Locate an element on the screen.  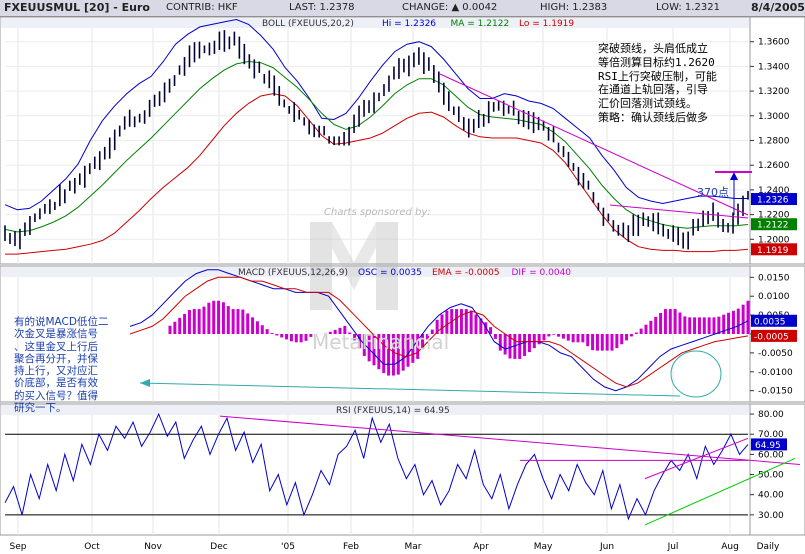
x-axis-label: Oct is located at coordinates (92, 547).